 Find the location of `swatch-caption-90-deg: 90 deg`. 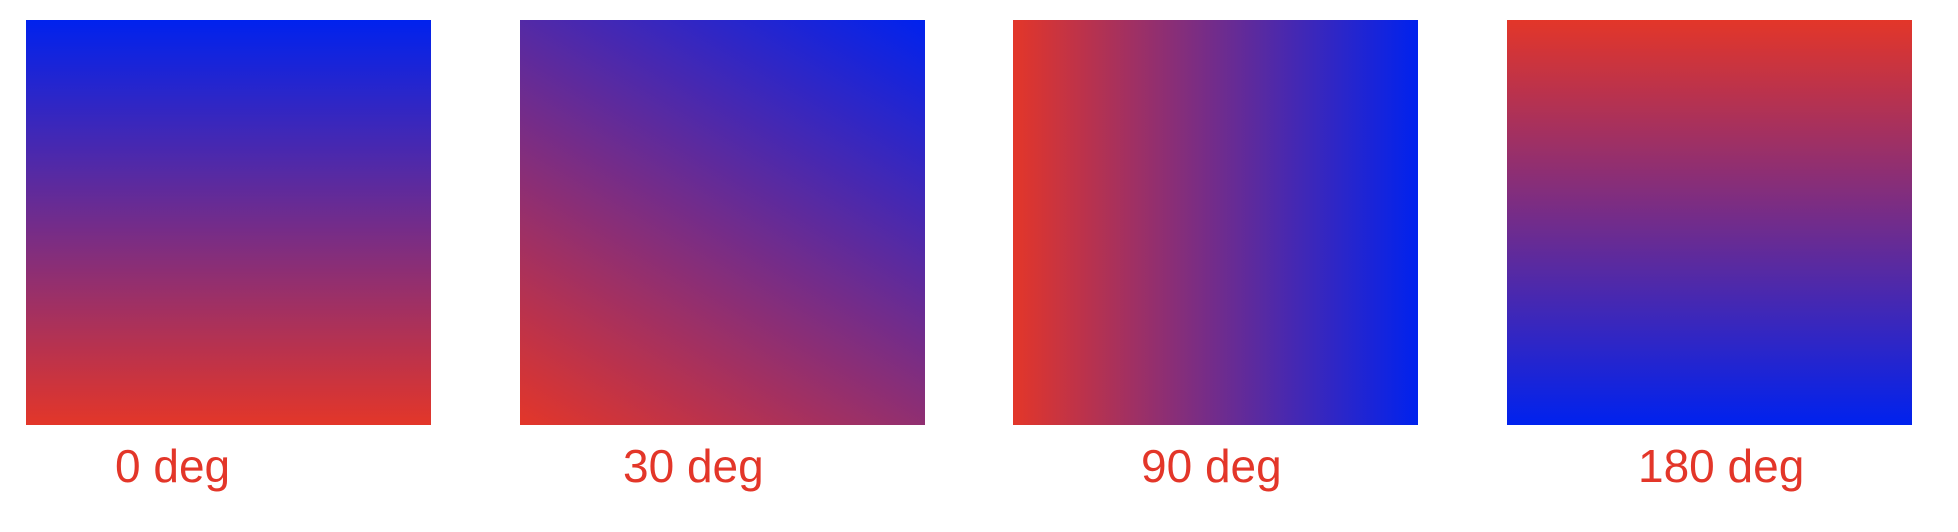

swatch-caption-90-deg: 90 deg is located at coordinates (1211, 466).